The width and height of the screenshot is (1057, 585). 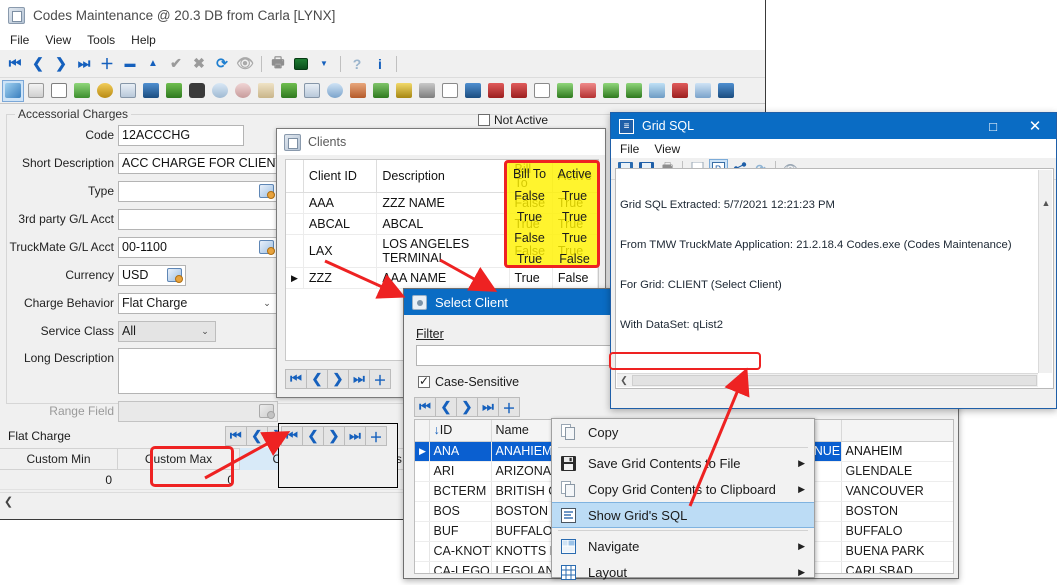 I want to click on chevron-down-icon-2: ⌄, so click(x=205, y=331).